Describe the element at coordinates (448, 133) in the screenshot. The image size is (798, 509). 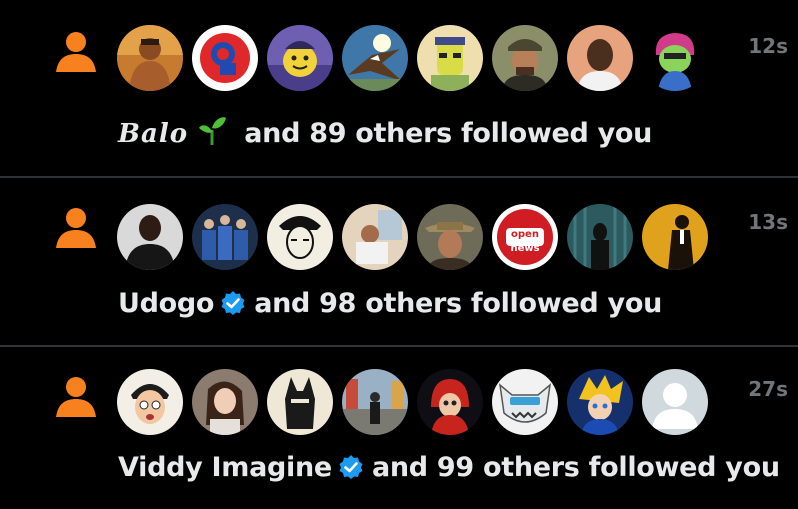
I see `follow-message-text: and 89 others followed you` at that location.